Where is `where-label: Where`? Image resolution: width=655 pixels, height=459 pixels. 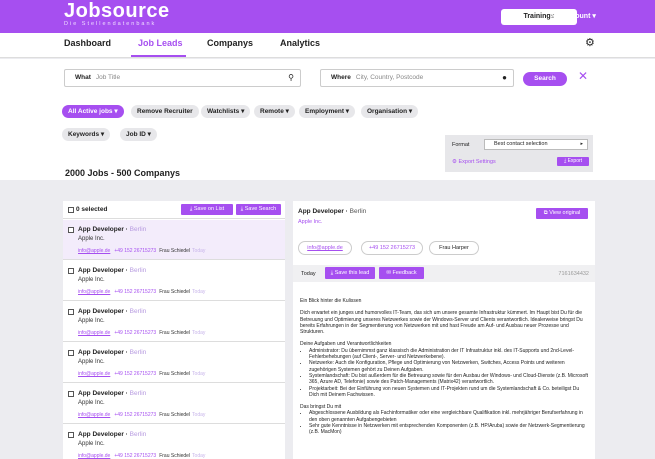
where-label: Where is located at coordinates (341, 77).